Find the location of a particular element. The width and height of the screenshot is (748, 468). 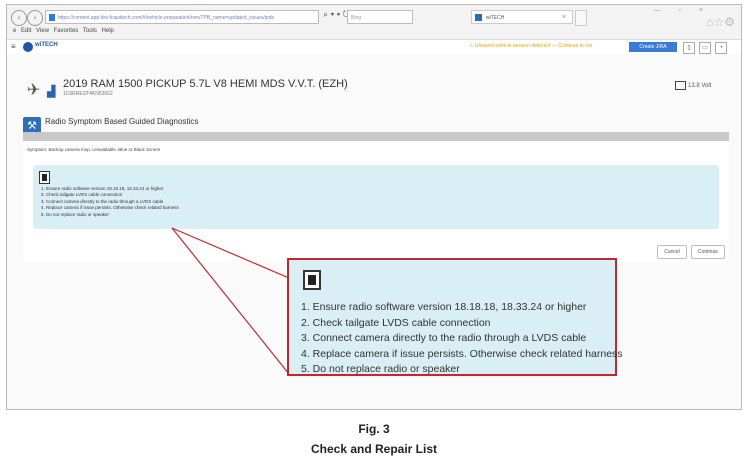

panel-divider-bar is located at coordinates (376, 136).